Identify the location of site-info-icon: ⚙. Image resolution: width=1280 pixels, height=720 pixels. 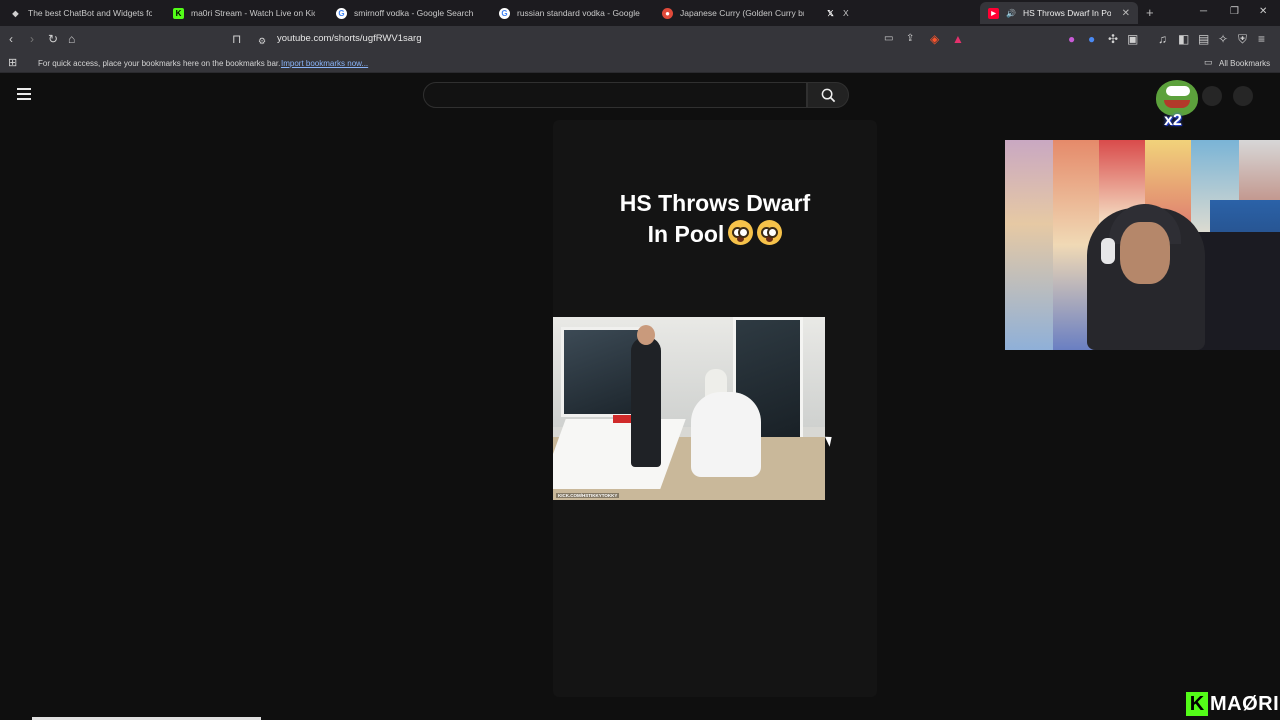
(262, 41).